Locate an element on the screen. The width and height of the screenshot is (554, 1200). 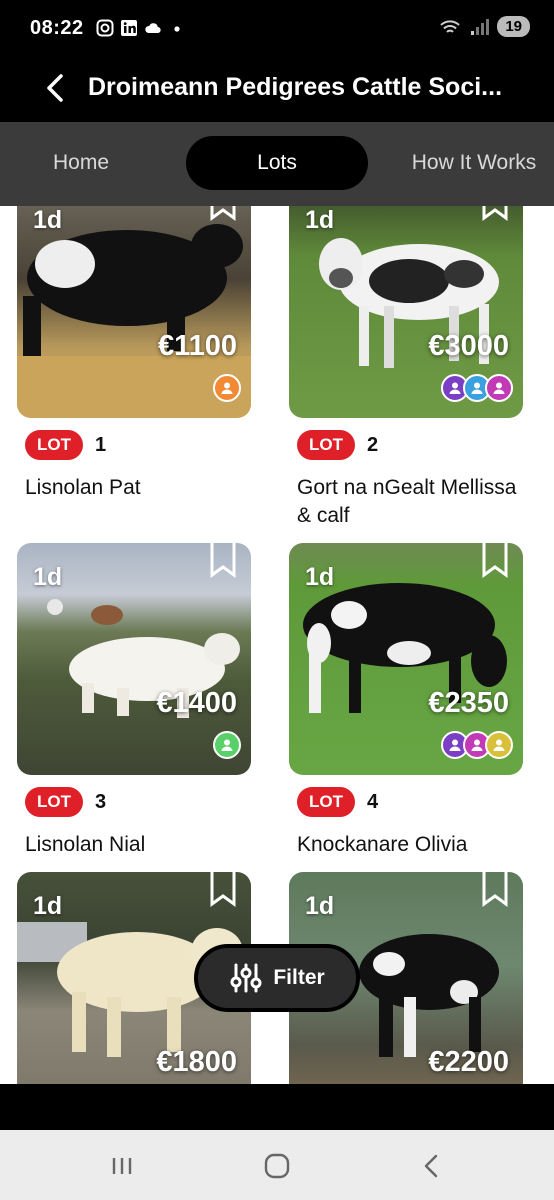
status-icons is located at coordinates (141, 28).